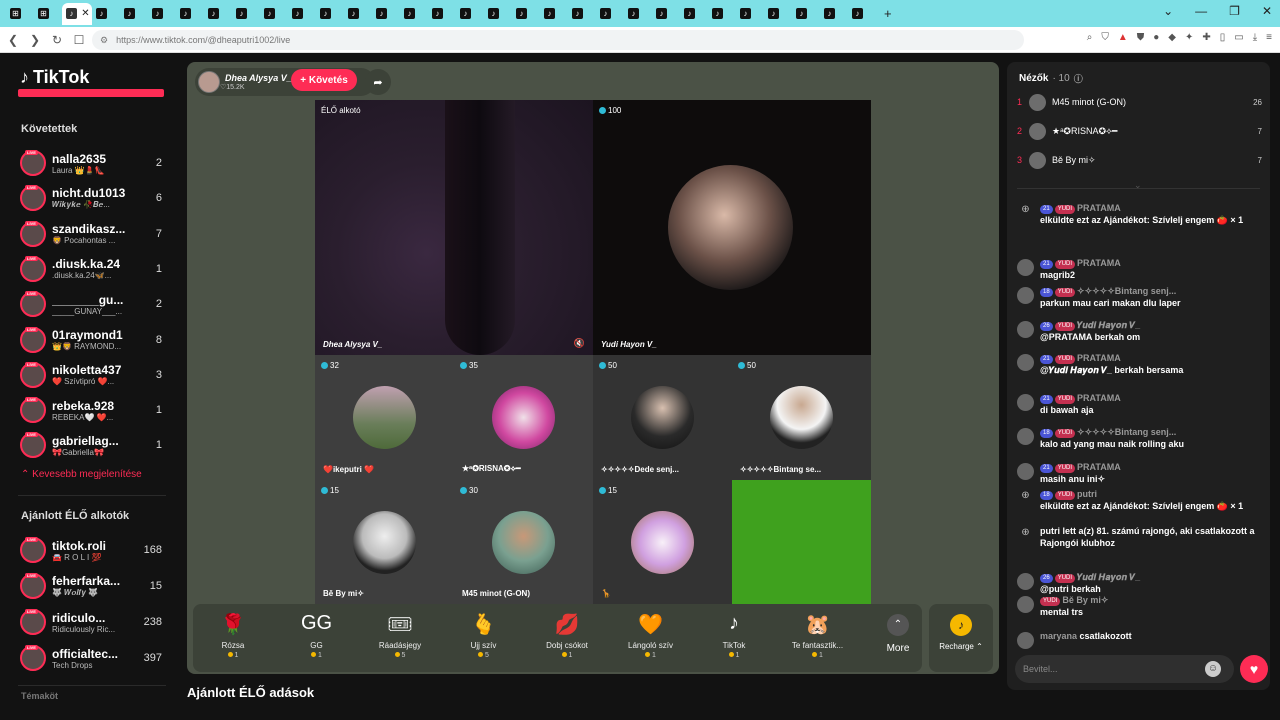  Describe the element at coordinates (400, 638) in the screenshot. I see `gift-item: 🎟 Ráadásjegy 5` at that location.